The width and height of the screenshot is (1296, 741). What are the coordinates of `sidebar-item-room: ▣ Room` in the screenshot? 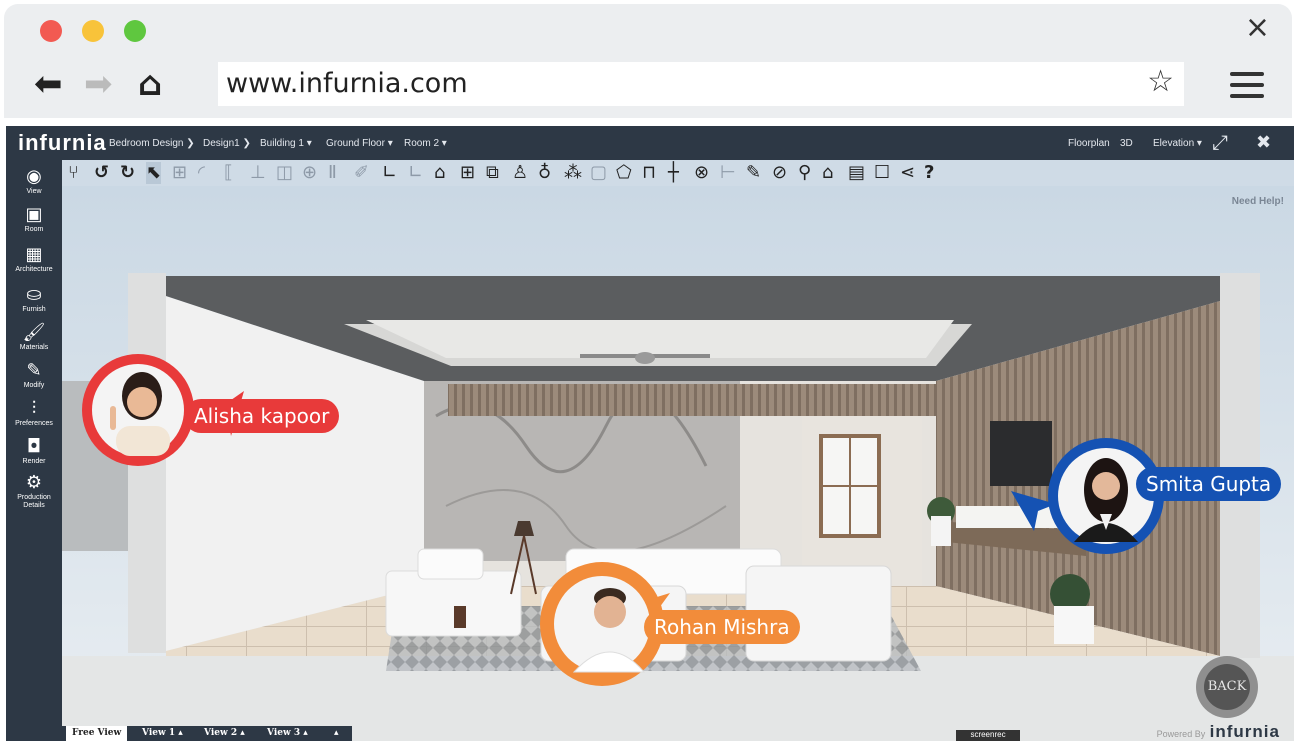 It's located at (34, 219).